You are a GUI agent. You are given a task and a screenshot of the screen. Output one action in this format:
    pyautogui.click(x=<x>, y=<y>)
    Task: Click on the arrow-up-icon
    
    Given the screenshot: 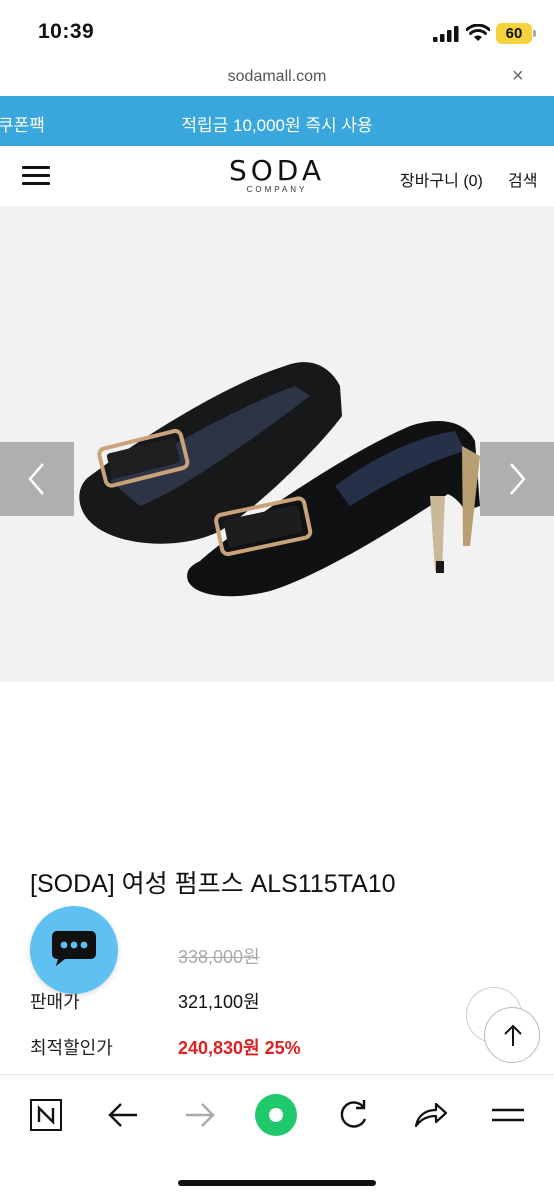 What is the action you would take?
    pyautogui.click(x=513, y=1035)
    